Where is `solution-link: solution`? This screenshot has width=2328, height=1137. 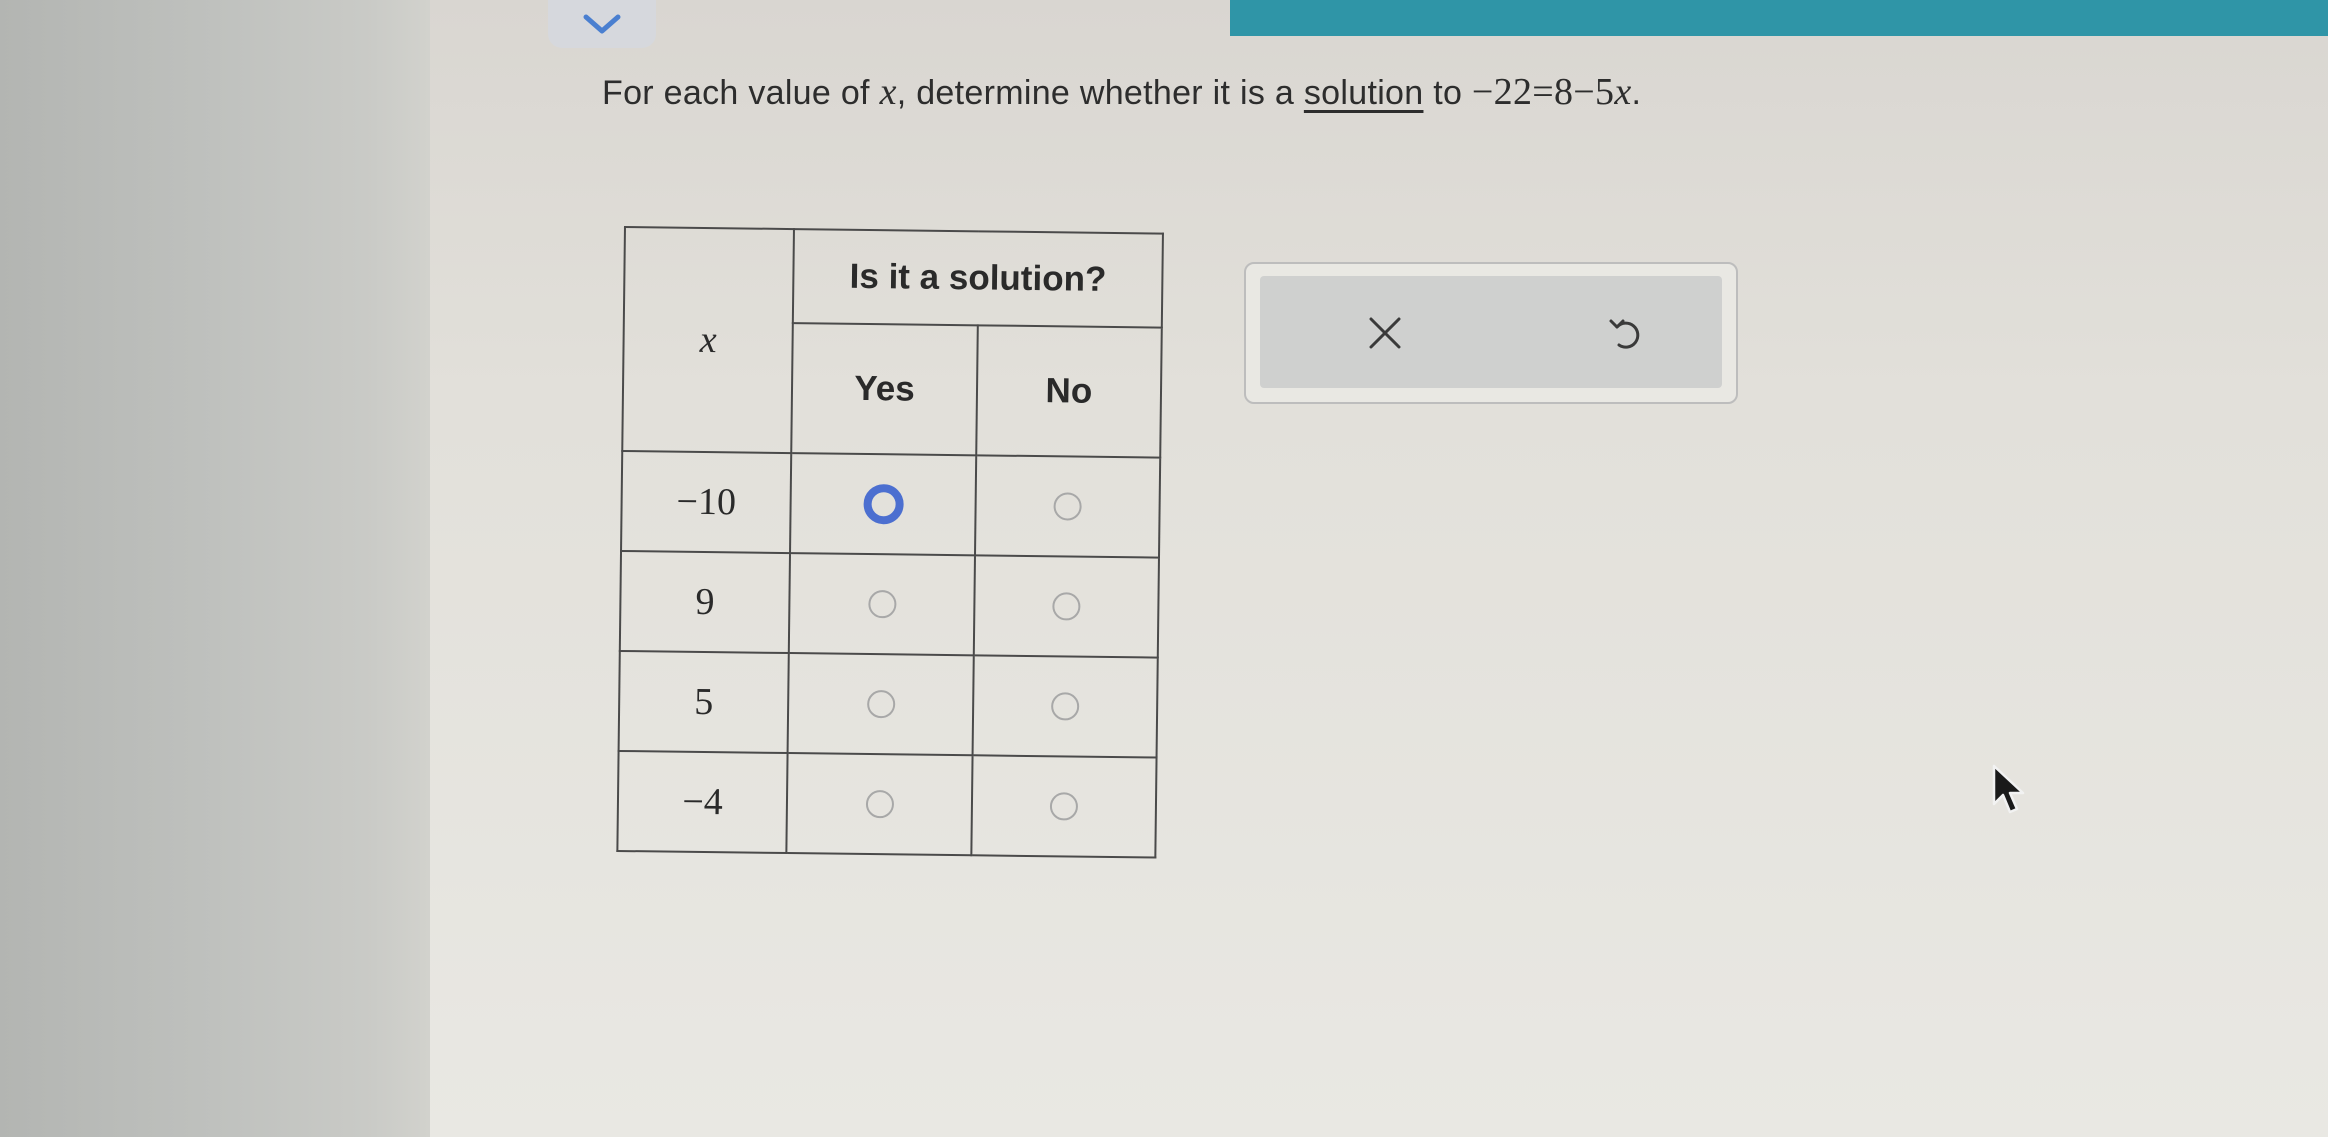
solution-link: solution is located at coordinates (1364, 93).